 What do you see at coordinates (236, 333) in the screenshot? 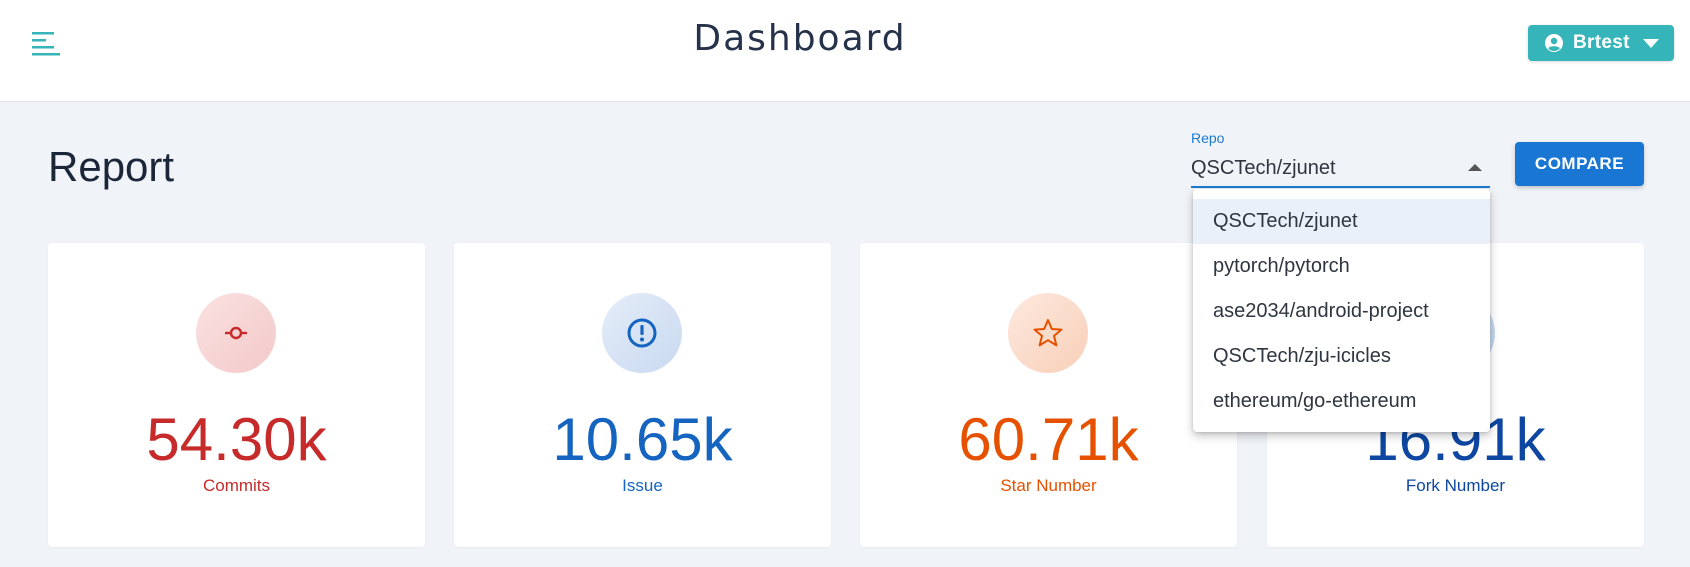
I see `commit-icon` at bounding box center [236, 333].